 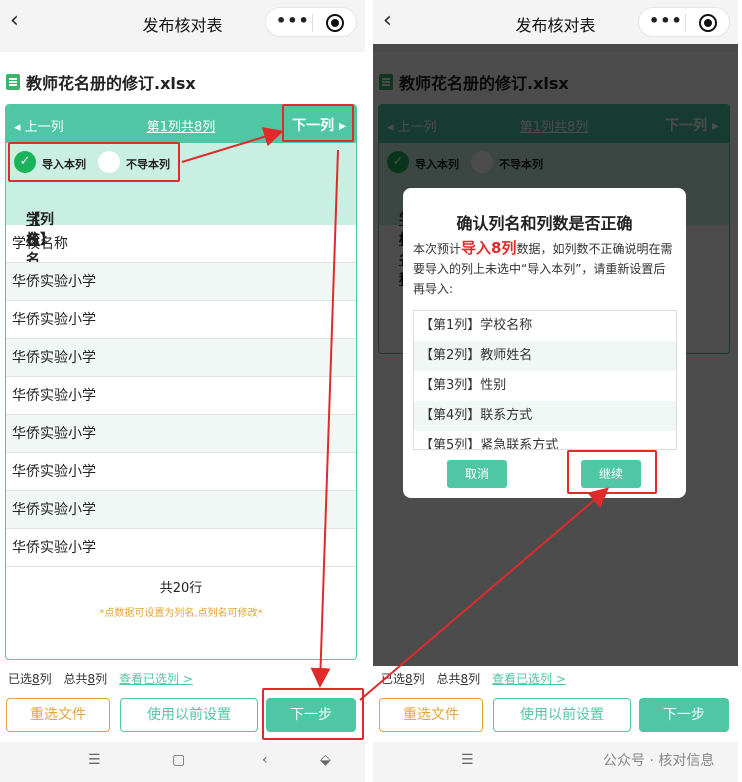 I want to click on arrow-to-continue, so click(x=484, y=594).